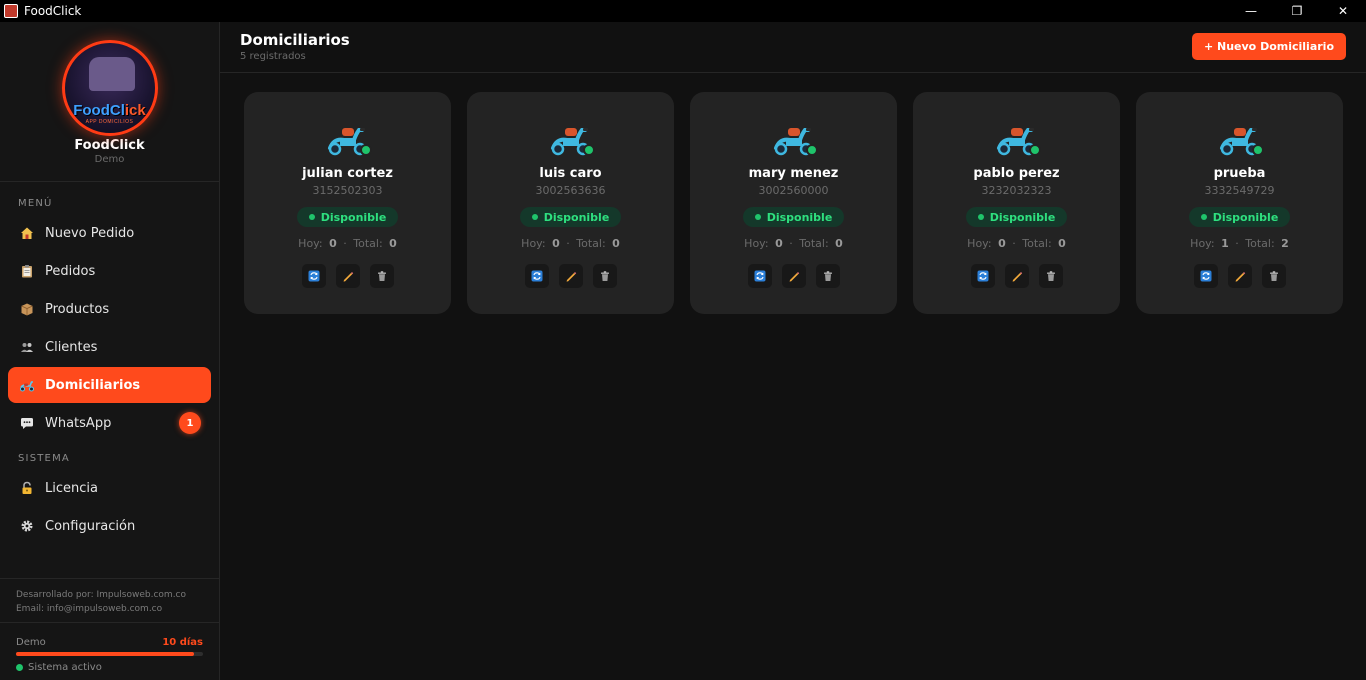 The height and width of the screenshot is (680, 1366). I want to click on nav-label: Licencia, so click(71, 488).